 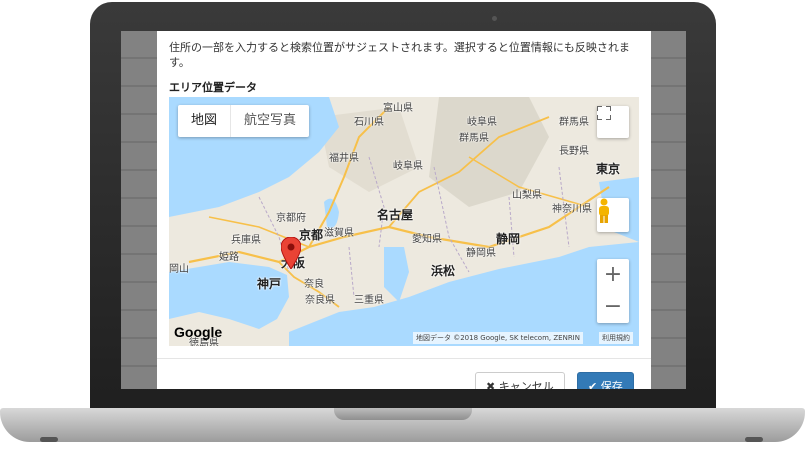 What do you see at coordinates (604, 113) in the screenshot?
I see `fullscreen-icon` at bounding box center [604, 113].